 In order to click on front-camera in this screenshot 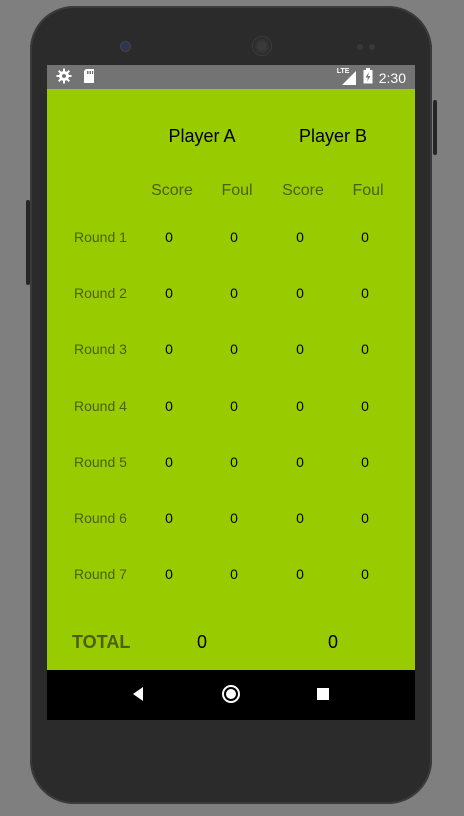, I will do `click(125, 46)`.